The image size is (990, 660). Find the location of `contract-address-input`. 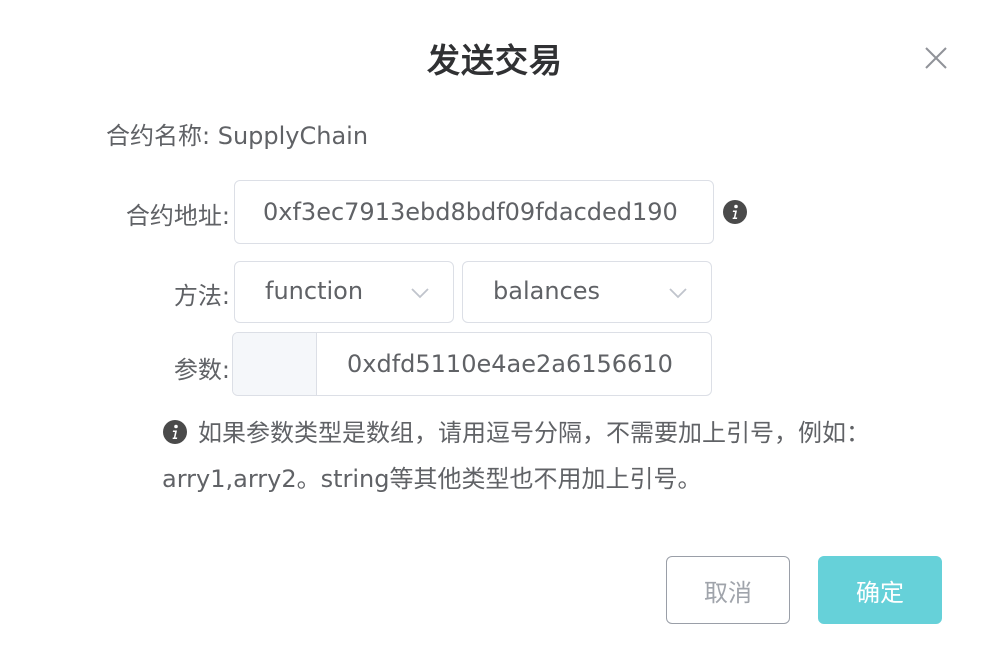

contract-address-input is located at coordinates (474, 212).